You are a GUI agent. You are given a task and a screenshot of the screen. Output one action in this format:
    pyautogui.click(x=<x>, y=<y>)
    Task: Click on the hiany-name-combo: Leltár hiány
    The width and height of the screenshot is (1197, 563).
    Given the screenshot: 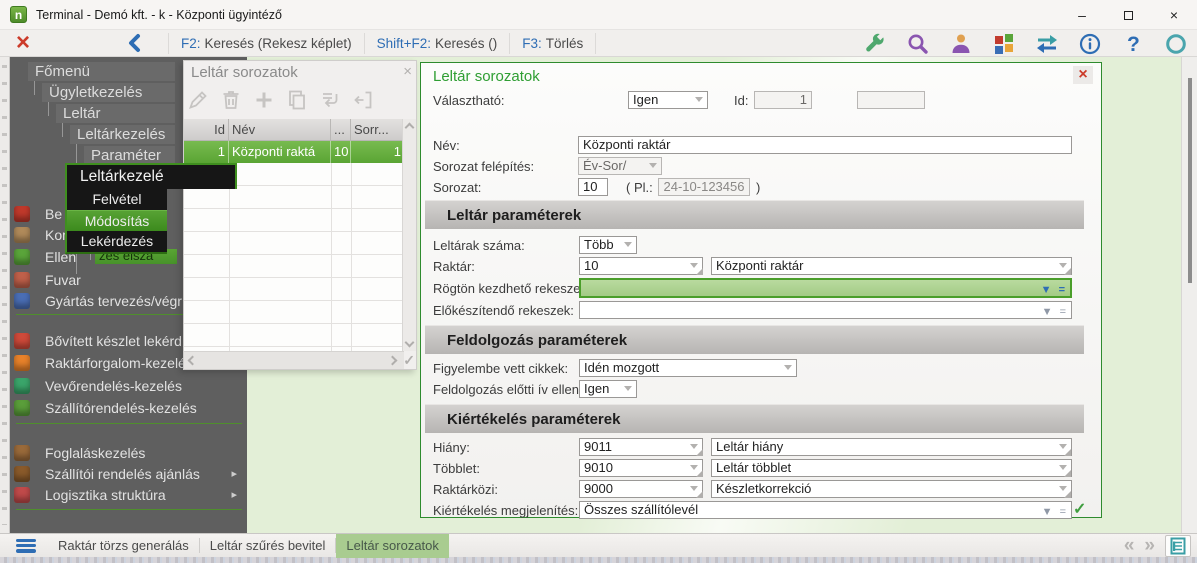 What is the action you would take?
    pyautogui.click(x=891, y=447)
    